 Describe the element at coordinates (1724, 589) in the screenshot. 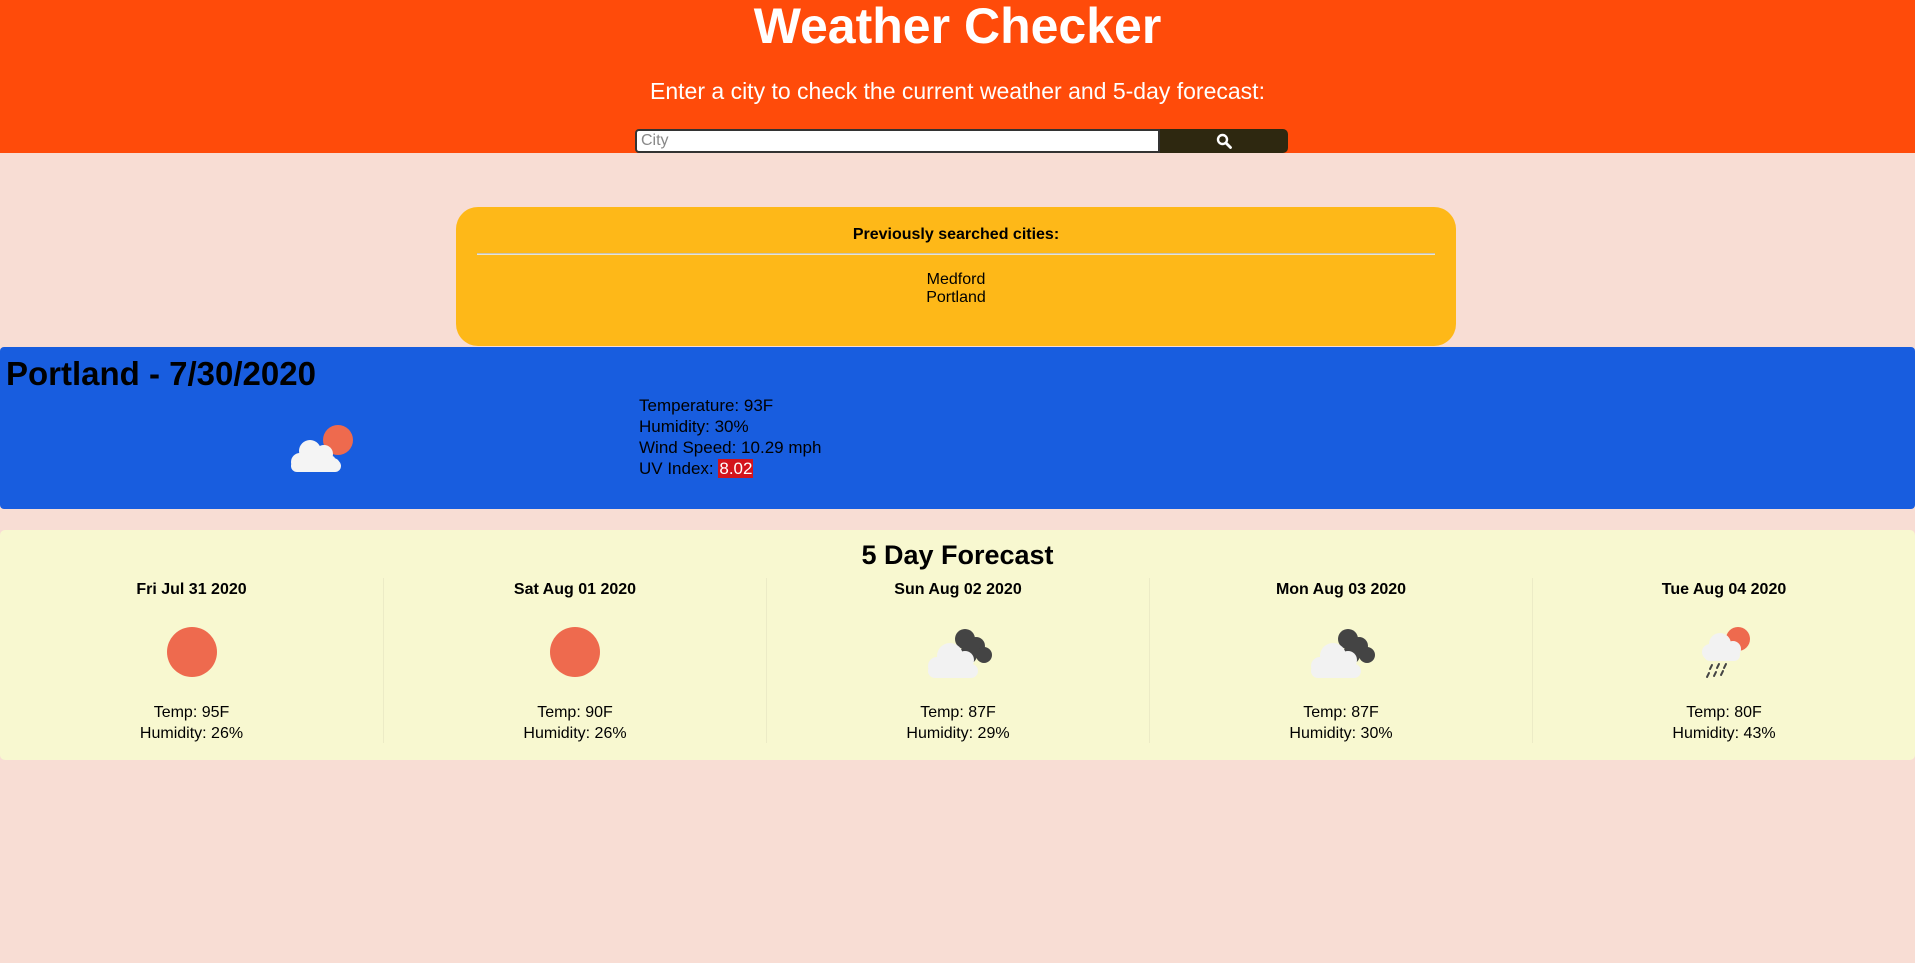

I see `forecast-date: Tue Aug 04 2020` at that location.